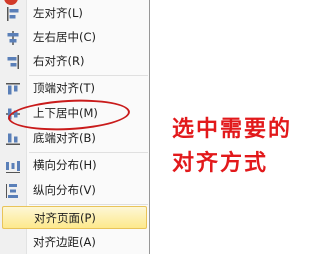 Image resolution: width=326 pixels, height=254 pixels. I want to click on menu-item-align-top: 顶端对齐(T), so click(74, 88).